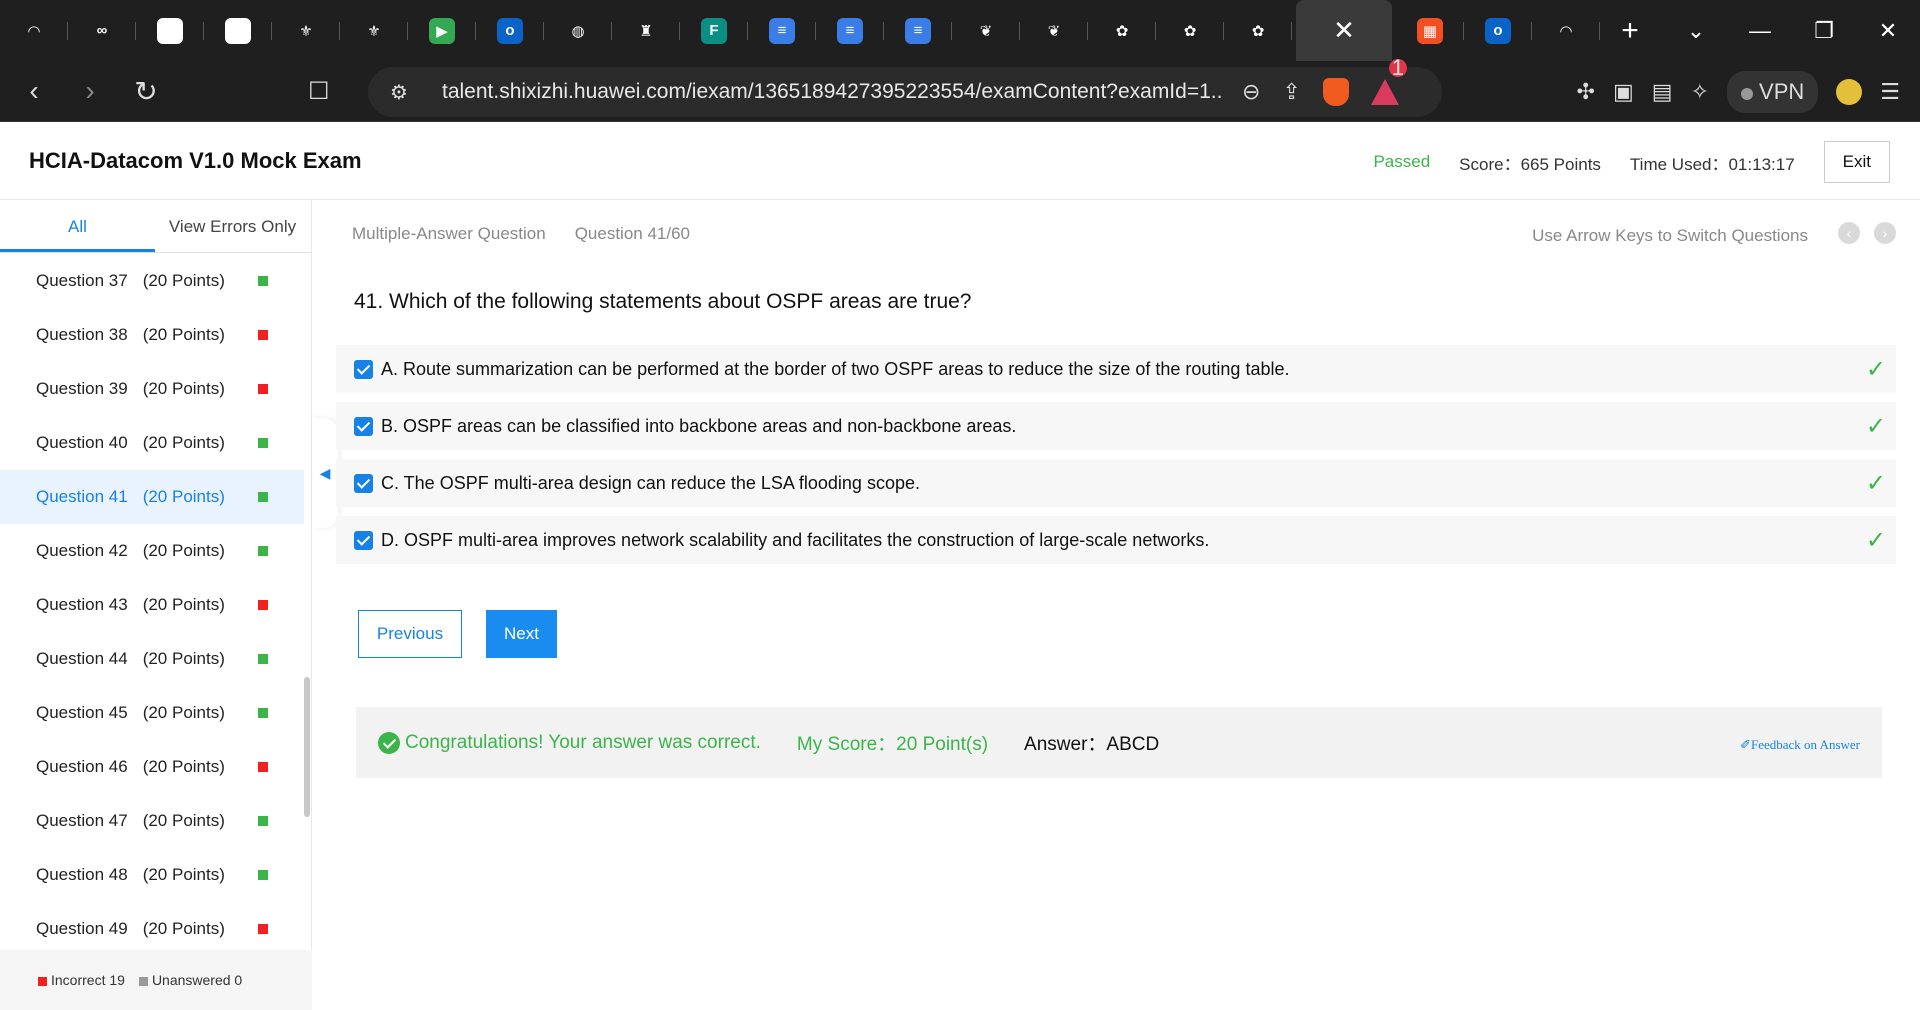 This screenshot has width=1920, height=1010. What do you see at coordinates (1388, 81) in the screenshot?
I see `brave-rewards-icon: 1` at bounding box center [1388, 81].